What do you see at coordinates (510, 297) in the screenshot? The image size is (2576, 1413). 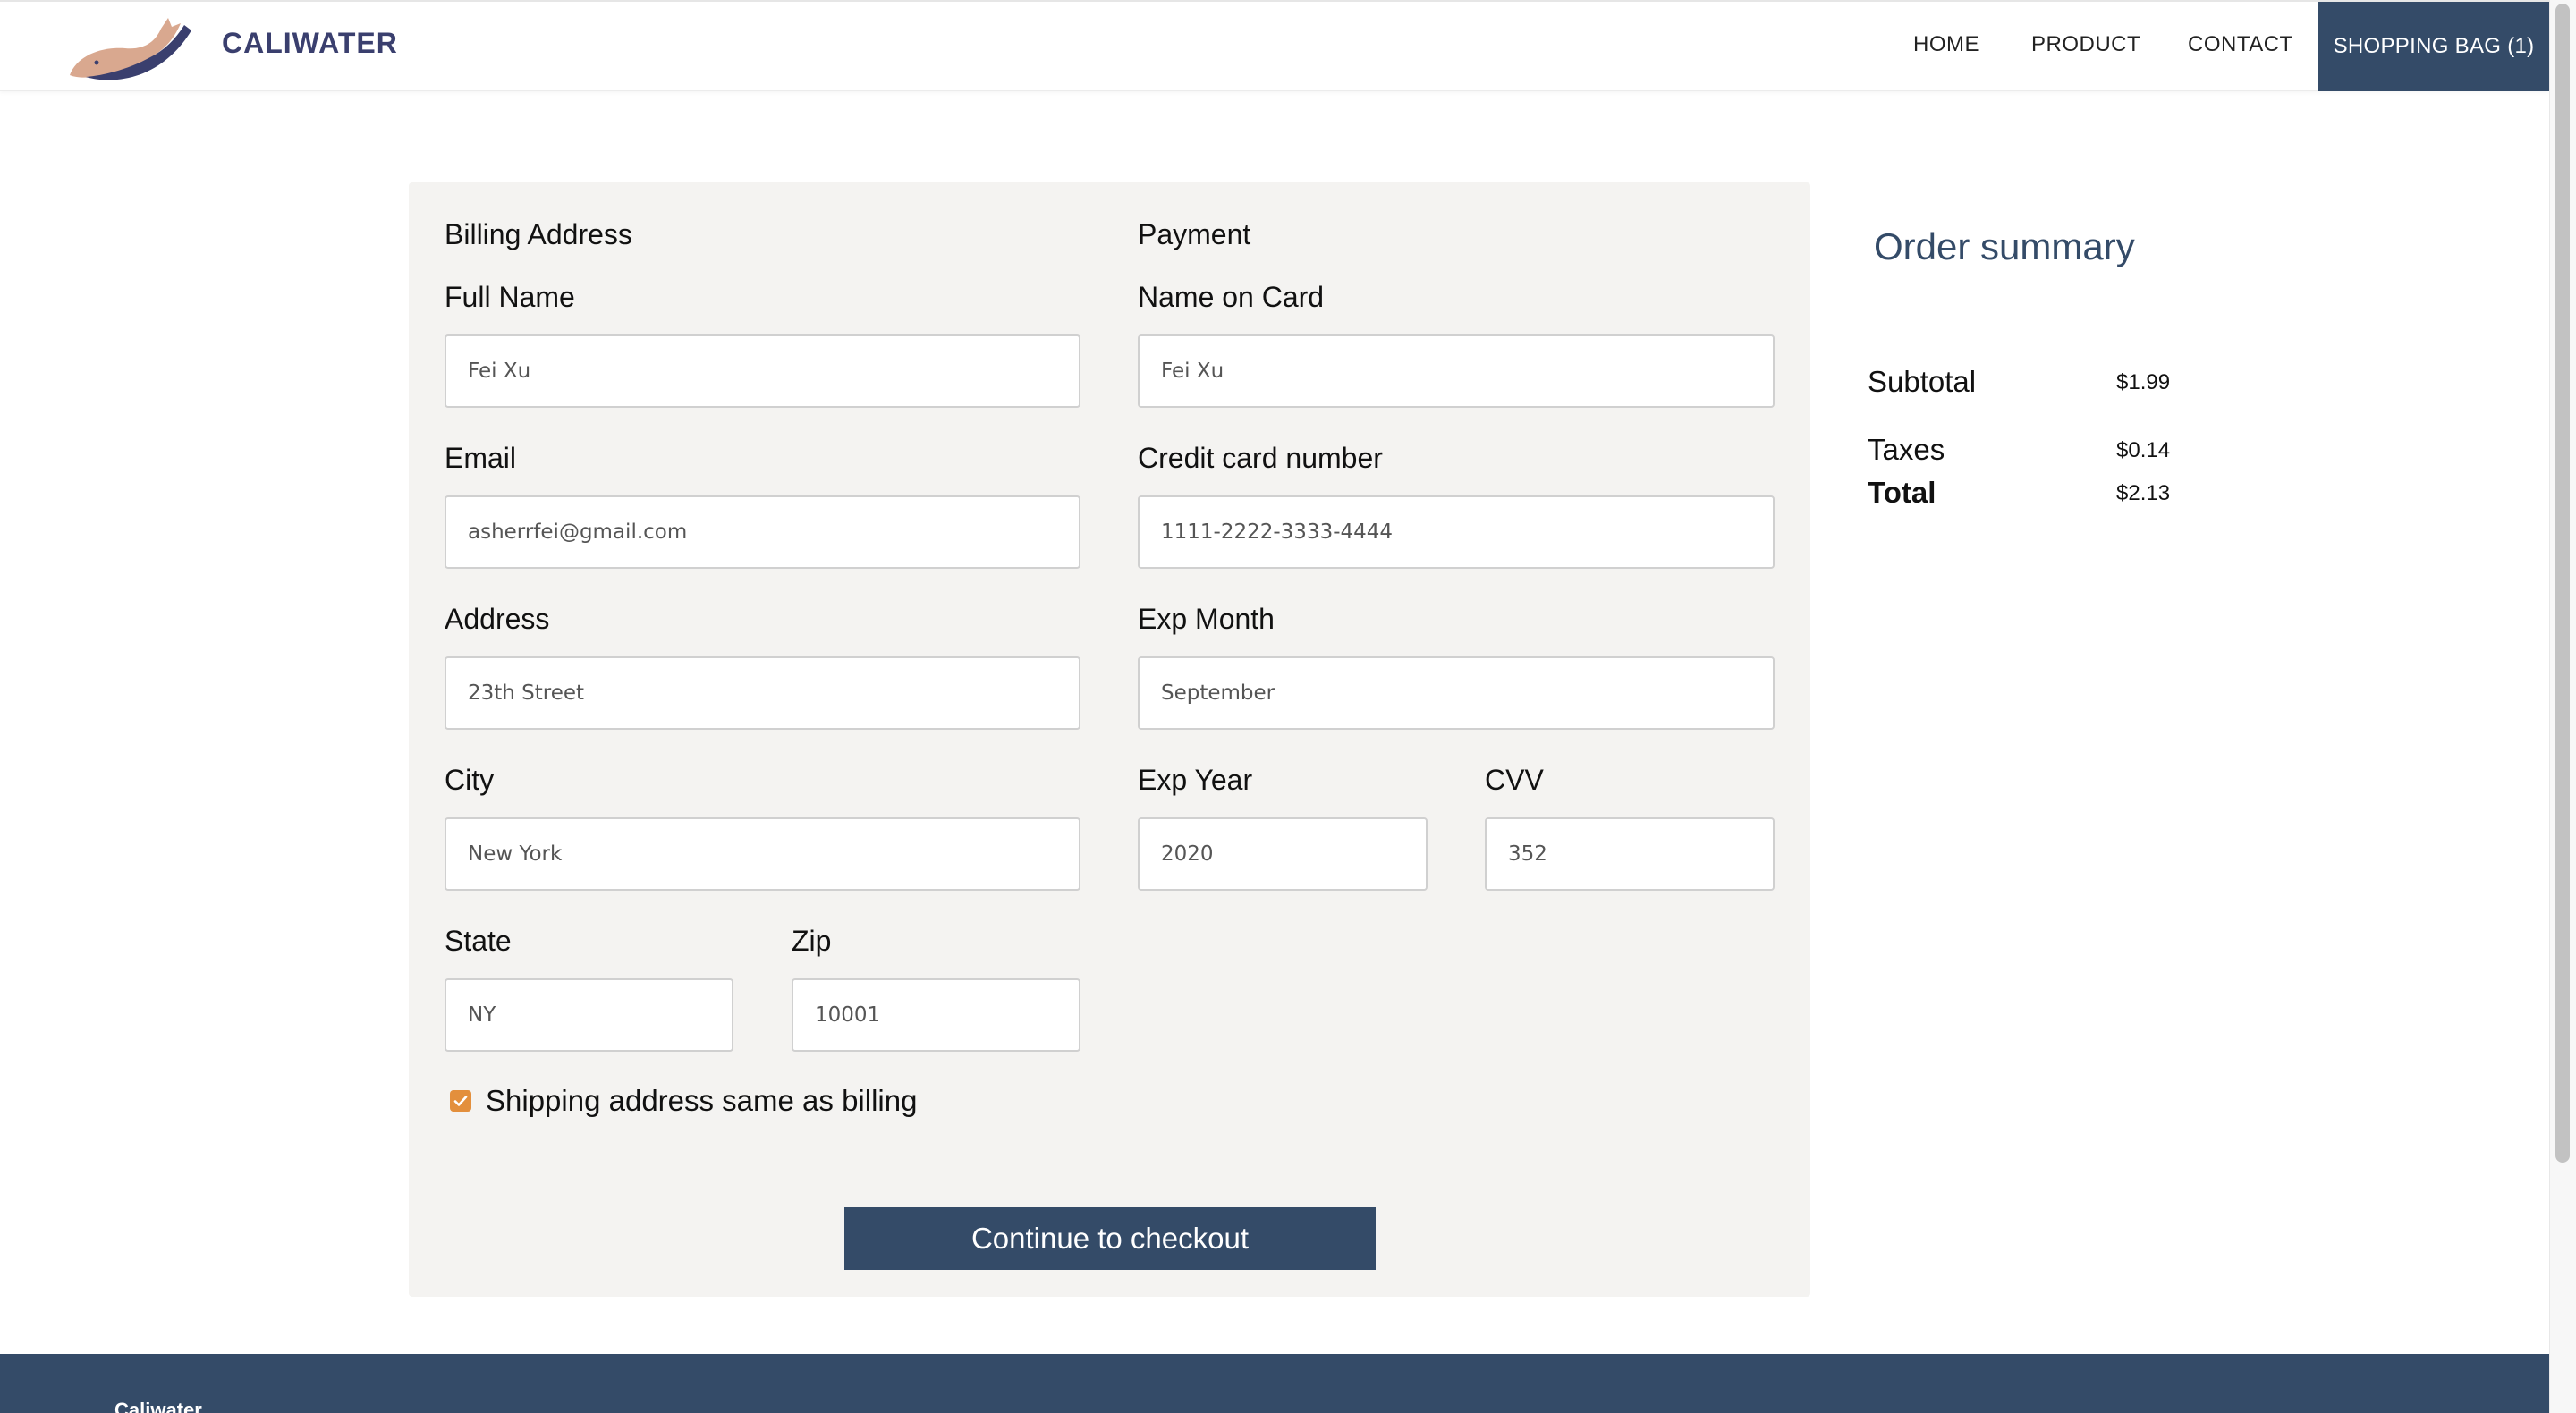 I see `full-name-label: Full Name` at bounding box center [510, 297].